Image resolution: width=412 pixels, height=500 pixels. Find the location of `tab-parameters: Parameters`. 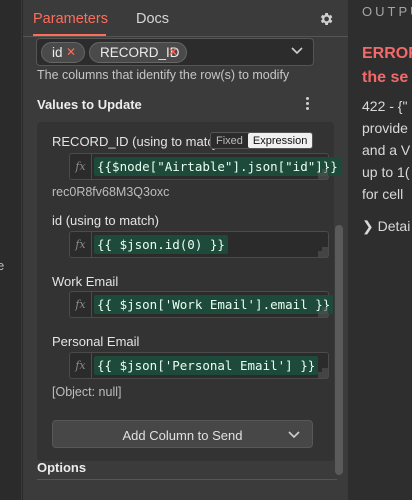

tab-parameters: Parameters is located at coordinates (70, 19).